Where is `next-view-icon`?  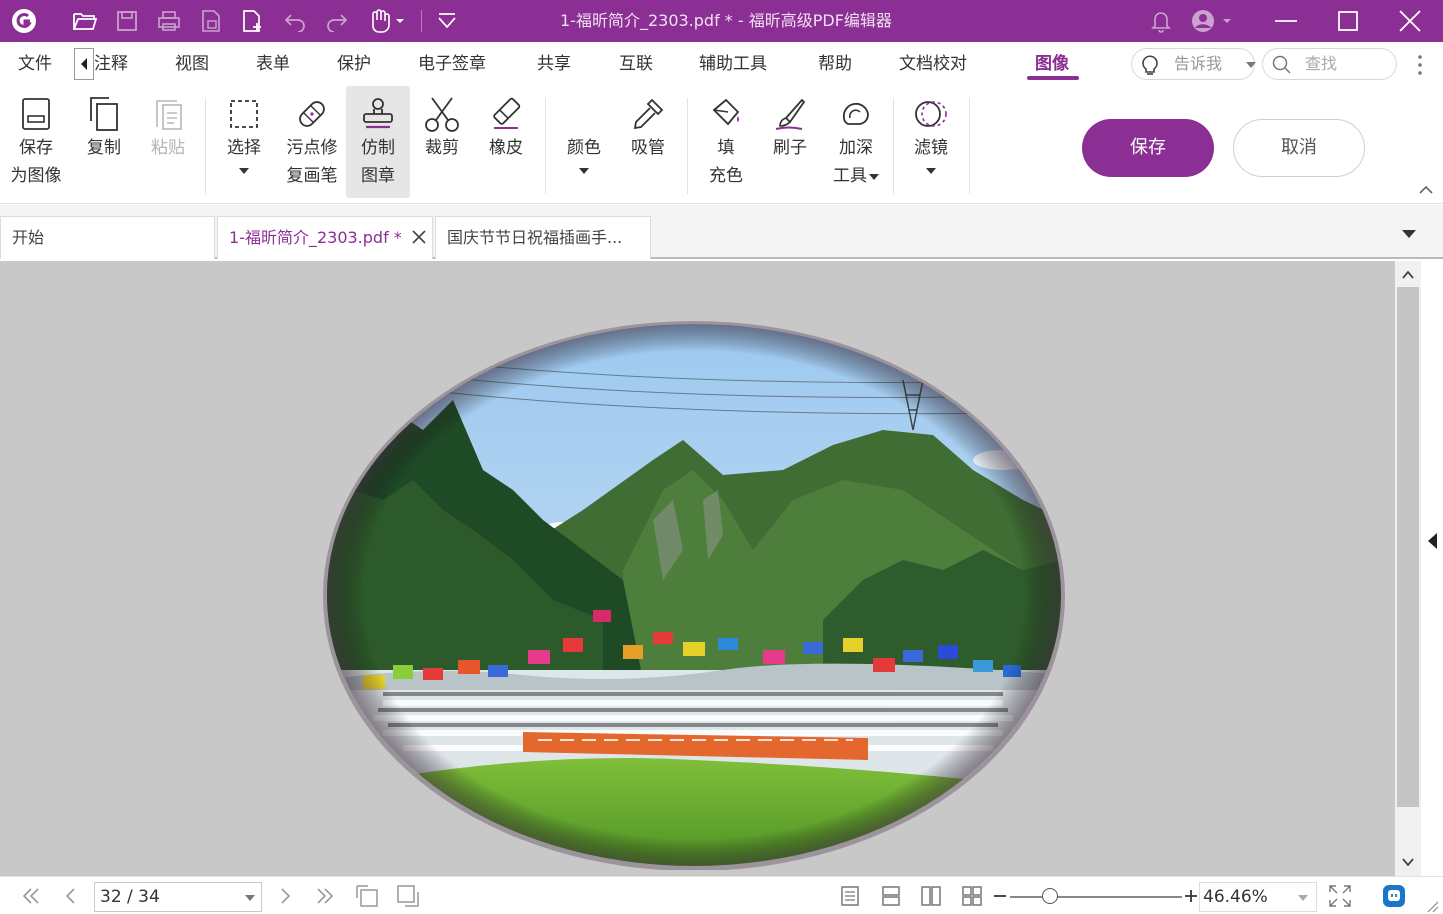 next-view-icon is located at coordinates (408, 896).